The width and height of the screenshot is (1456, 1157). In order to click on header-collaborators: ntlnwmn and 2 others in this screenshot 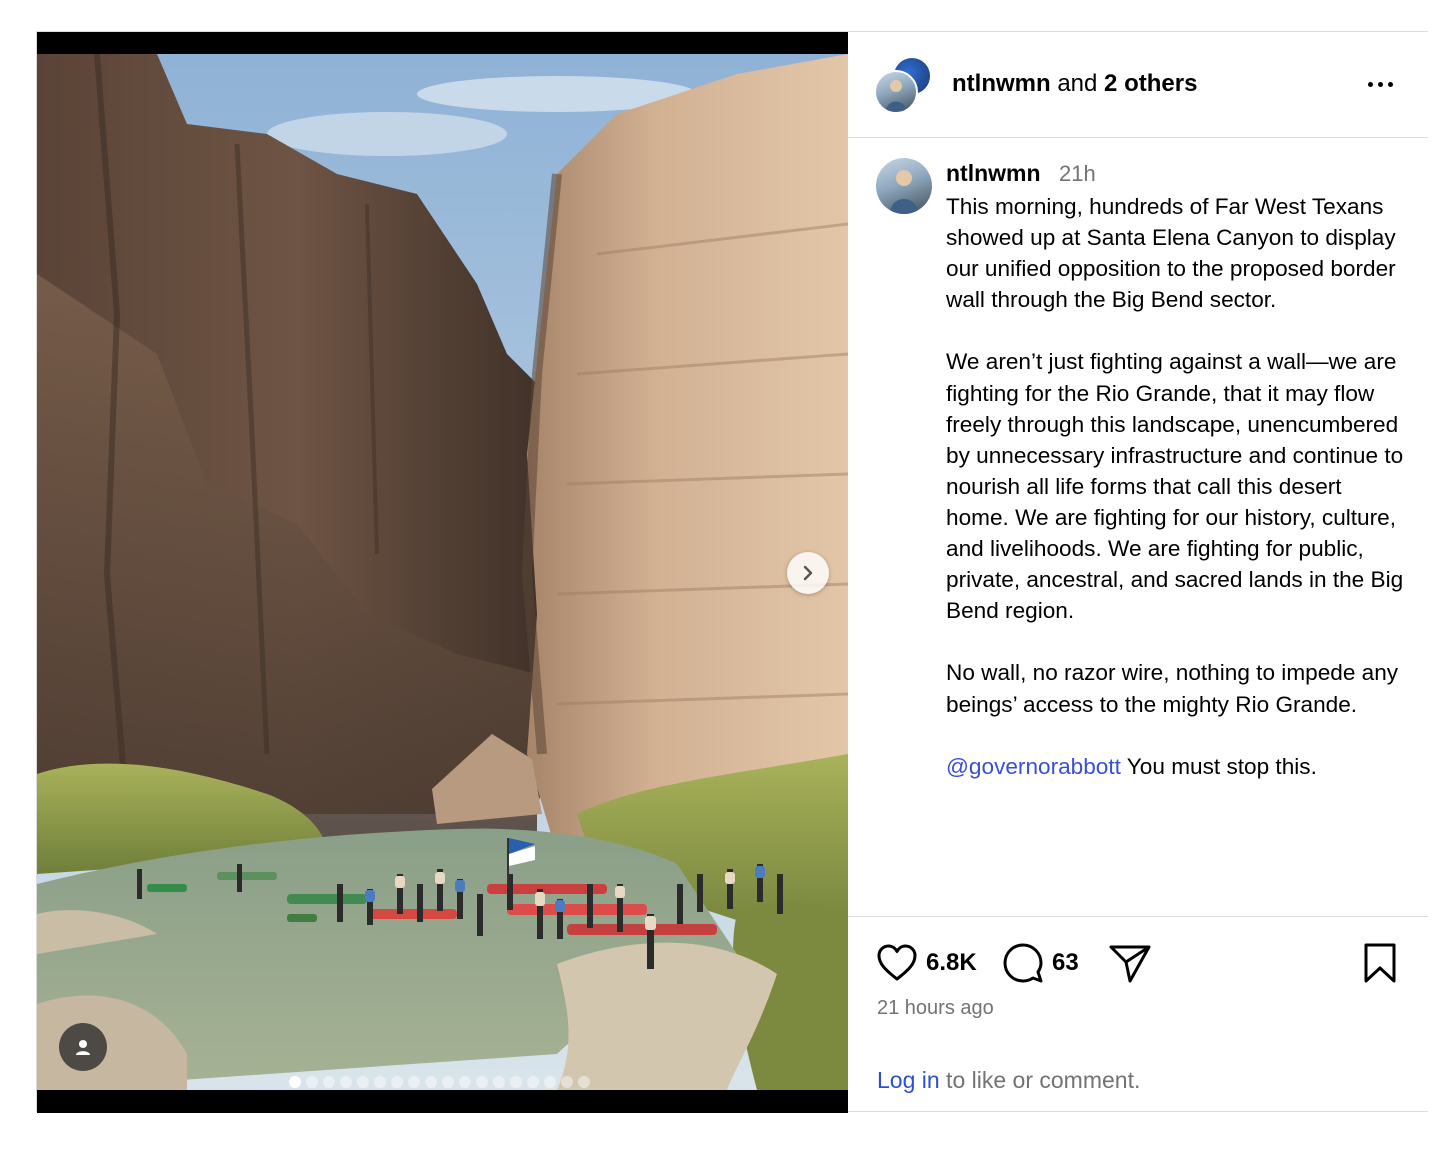, I will do `click(1074, 84)`.